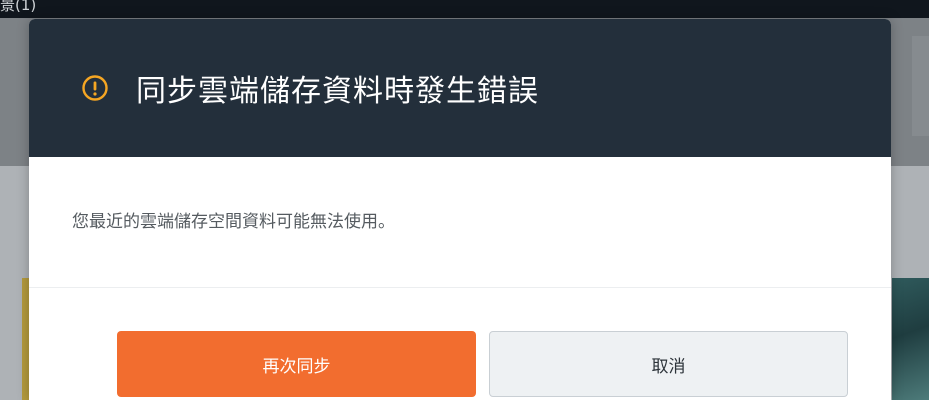  I want to click on retry-sync-button: 再次同步, so click(296, 364).